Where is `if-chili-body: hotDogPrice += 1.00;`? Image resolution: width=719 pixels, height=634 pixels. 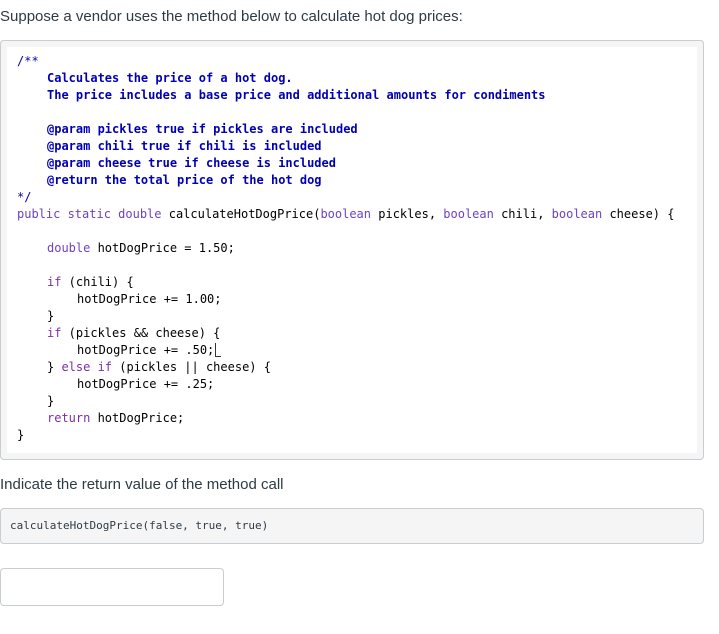 if-chili-body: hotDogPrice += 1.00; is located at coordinates (149, 299).